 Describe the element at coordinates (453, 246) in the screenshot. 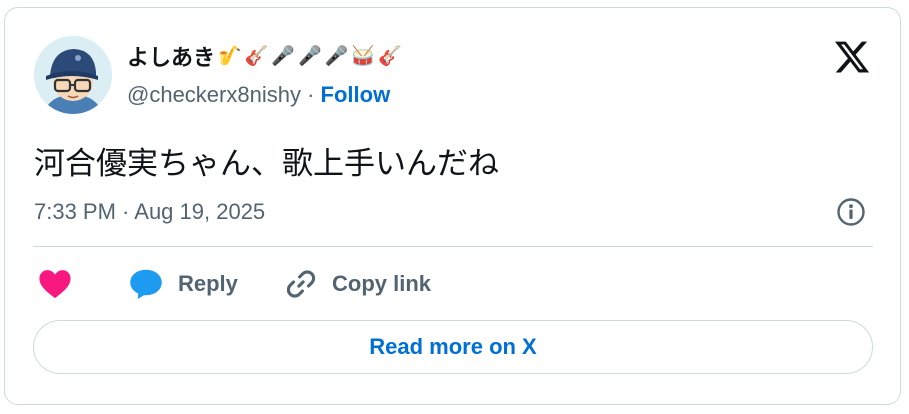

I see `divider` at that location.